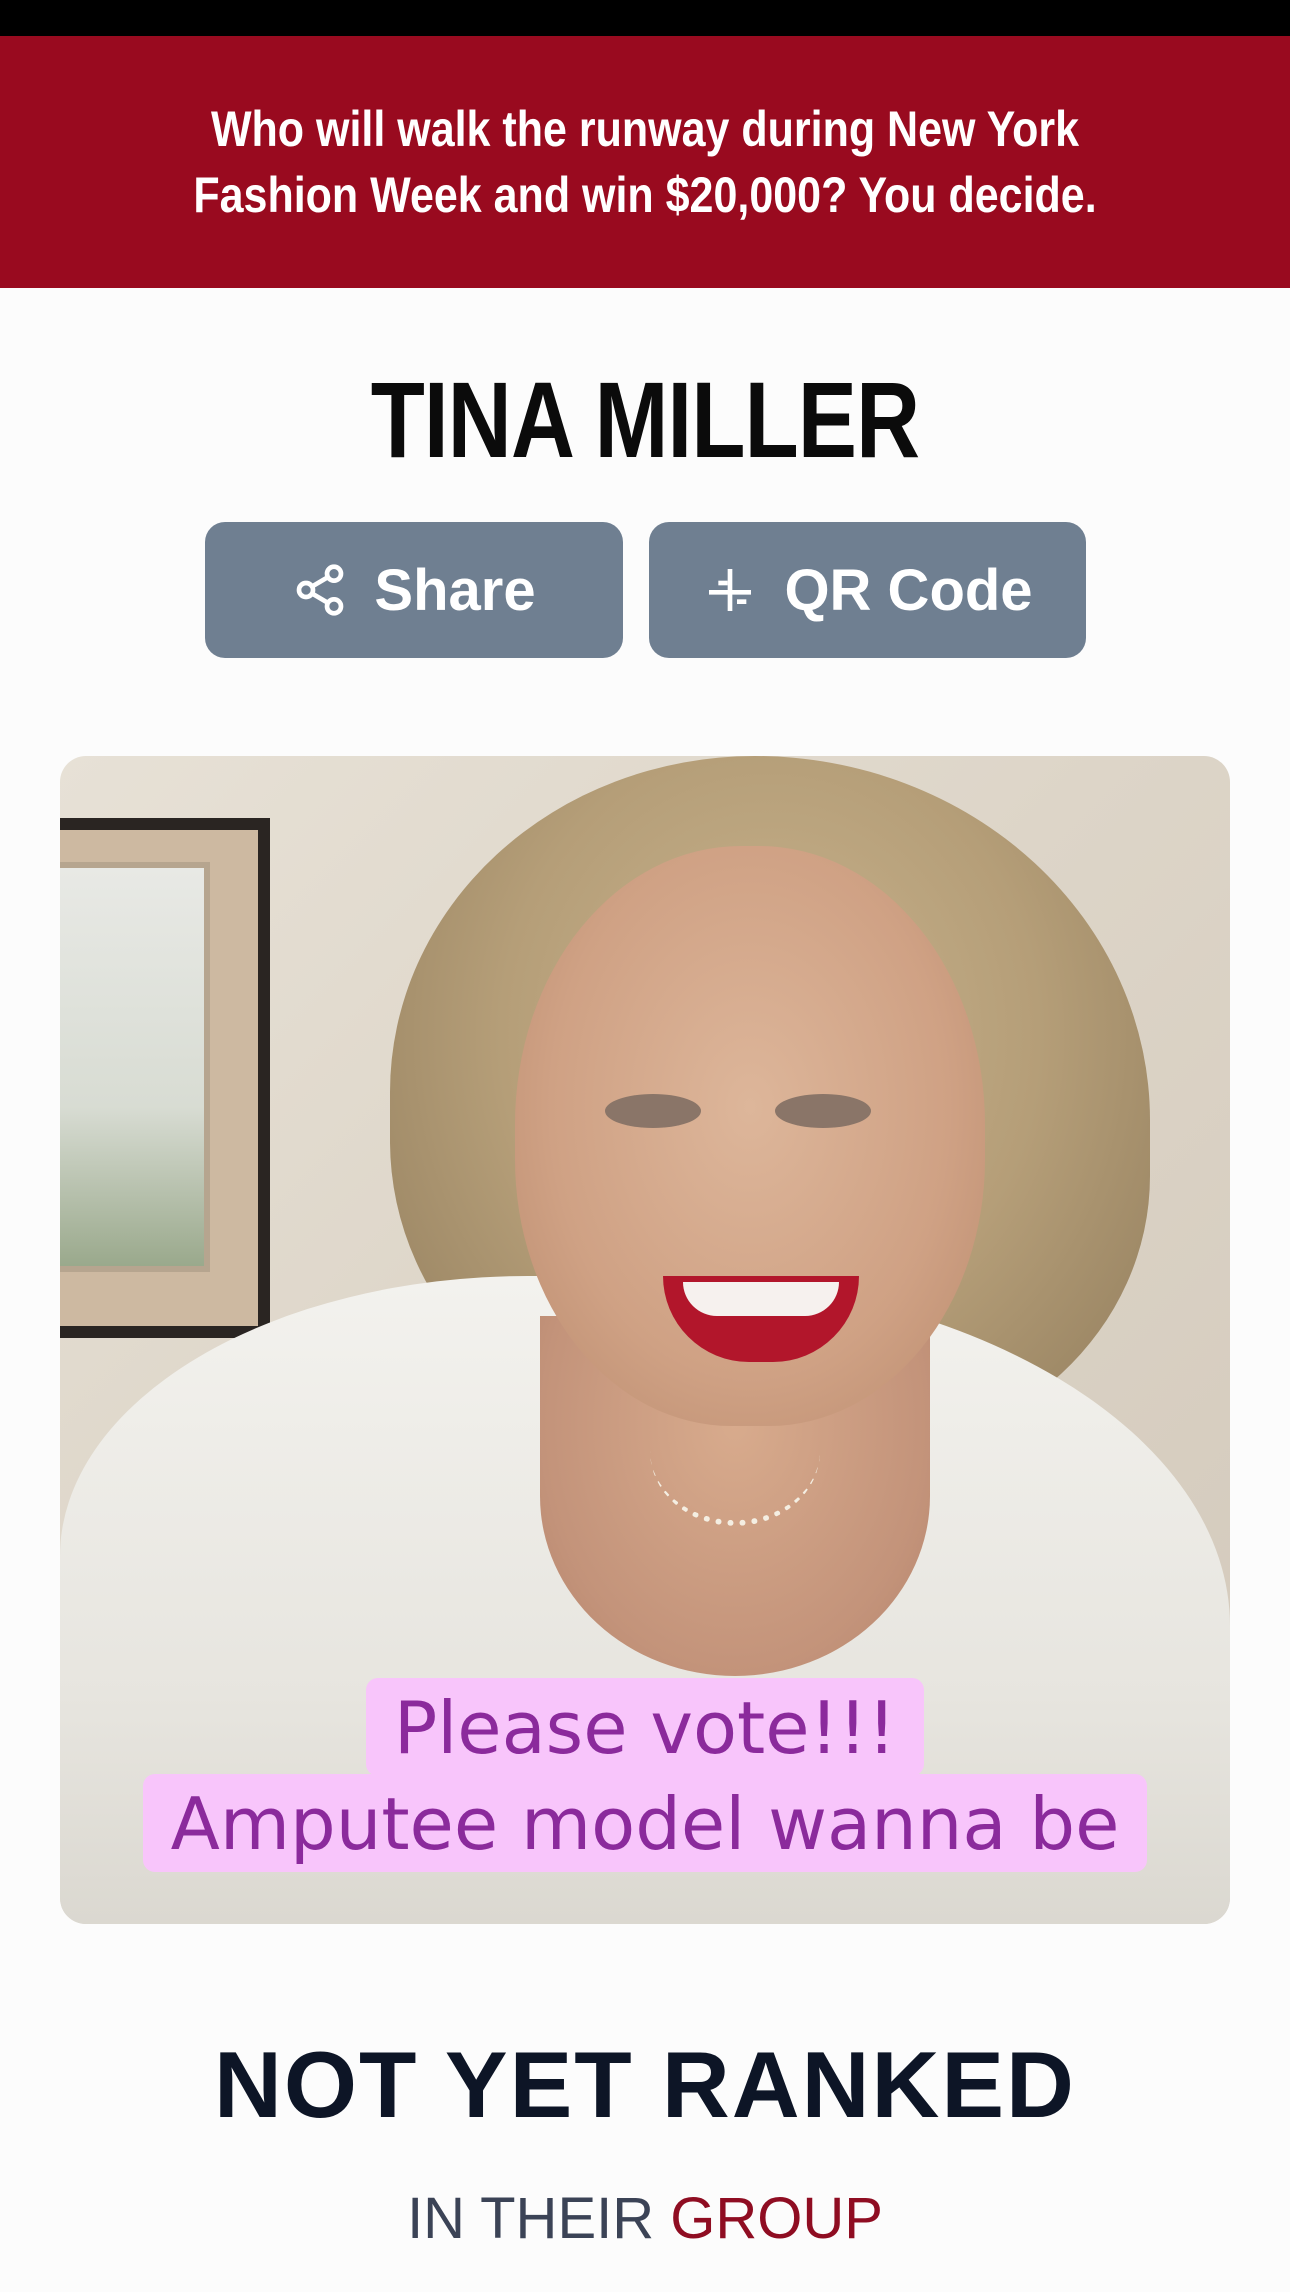  I want to click on caption-line-2: Amputee model wanna be, so click(645, 1823).